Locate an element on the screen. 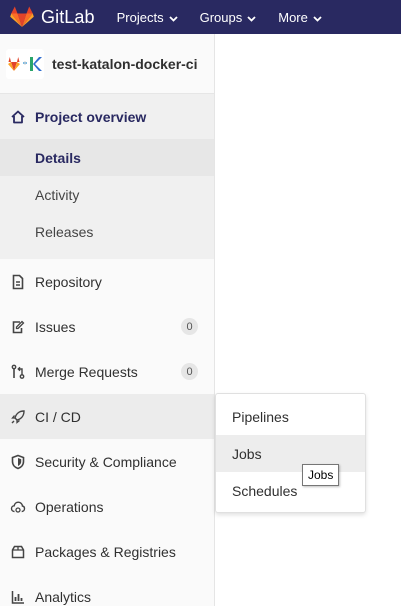 The image size is (401, 606). sidebar-item-label: Merge Requests is located at coordinates (86, 371).